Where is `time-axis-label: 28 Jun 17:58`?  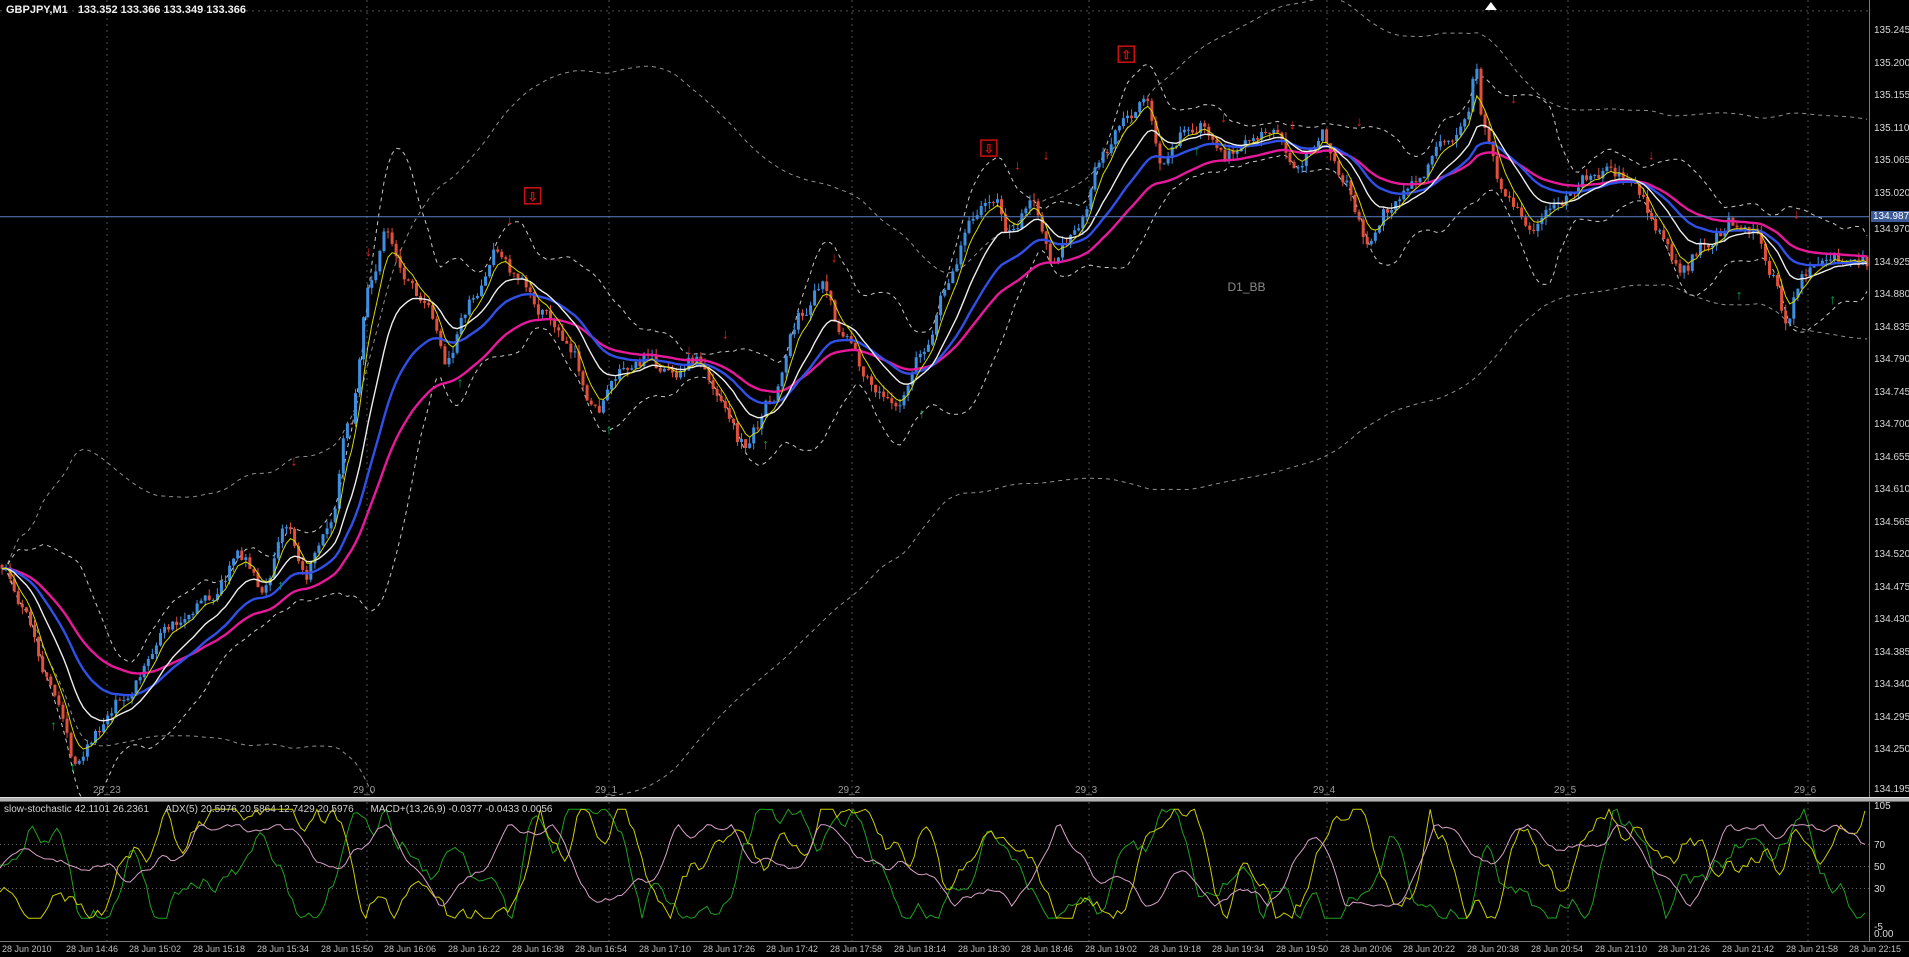 time-axis-label: 28 Jun 17:58 is located at coordinates (856, 949).